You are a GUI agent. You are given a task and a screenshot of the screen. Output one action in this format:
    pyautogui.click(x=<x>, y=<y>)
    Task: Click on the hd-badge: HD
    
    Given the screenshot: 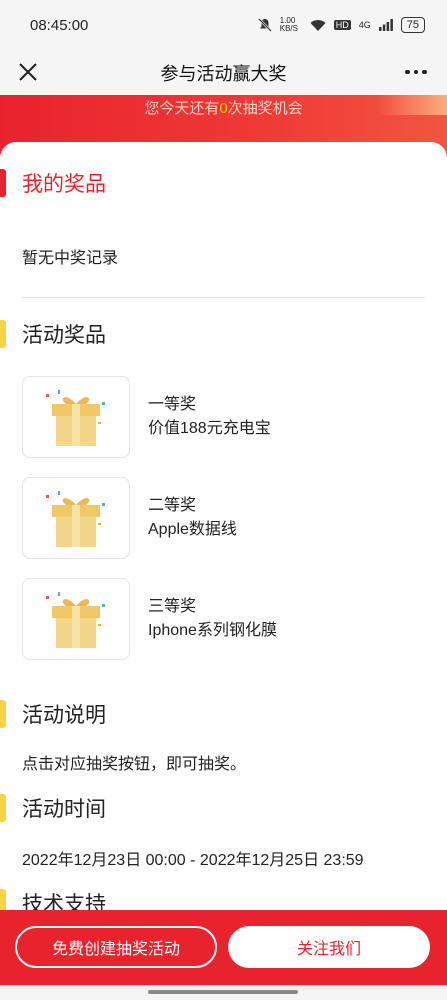 What is the action you would take?
    pyautogui.click(x=342, y=25)
    